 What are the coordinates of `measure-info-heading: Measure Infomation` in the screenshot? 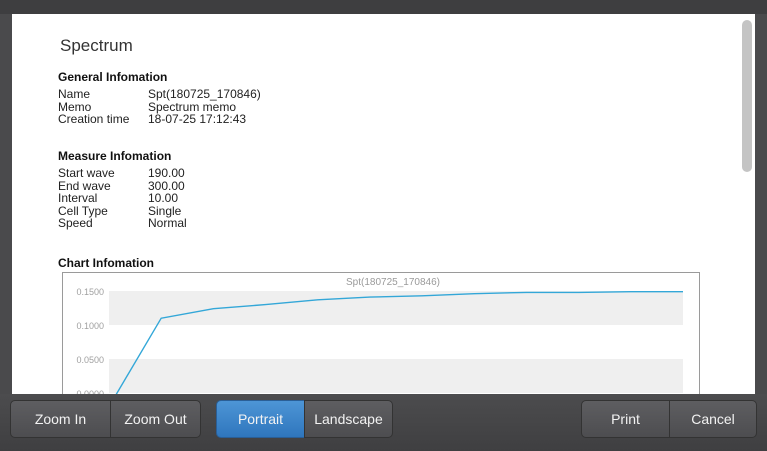 It's located at (115, 156).